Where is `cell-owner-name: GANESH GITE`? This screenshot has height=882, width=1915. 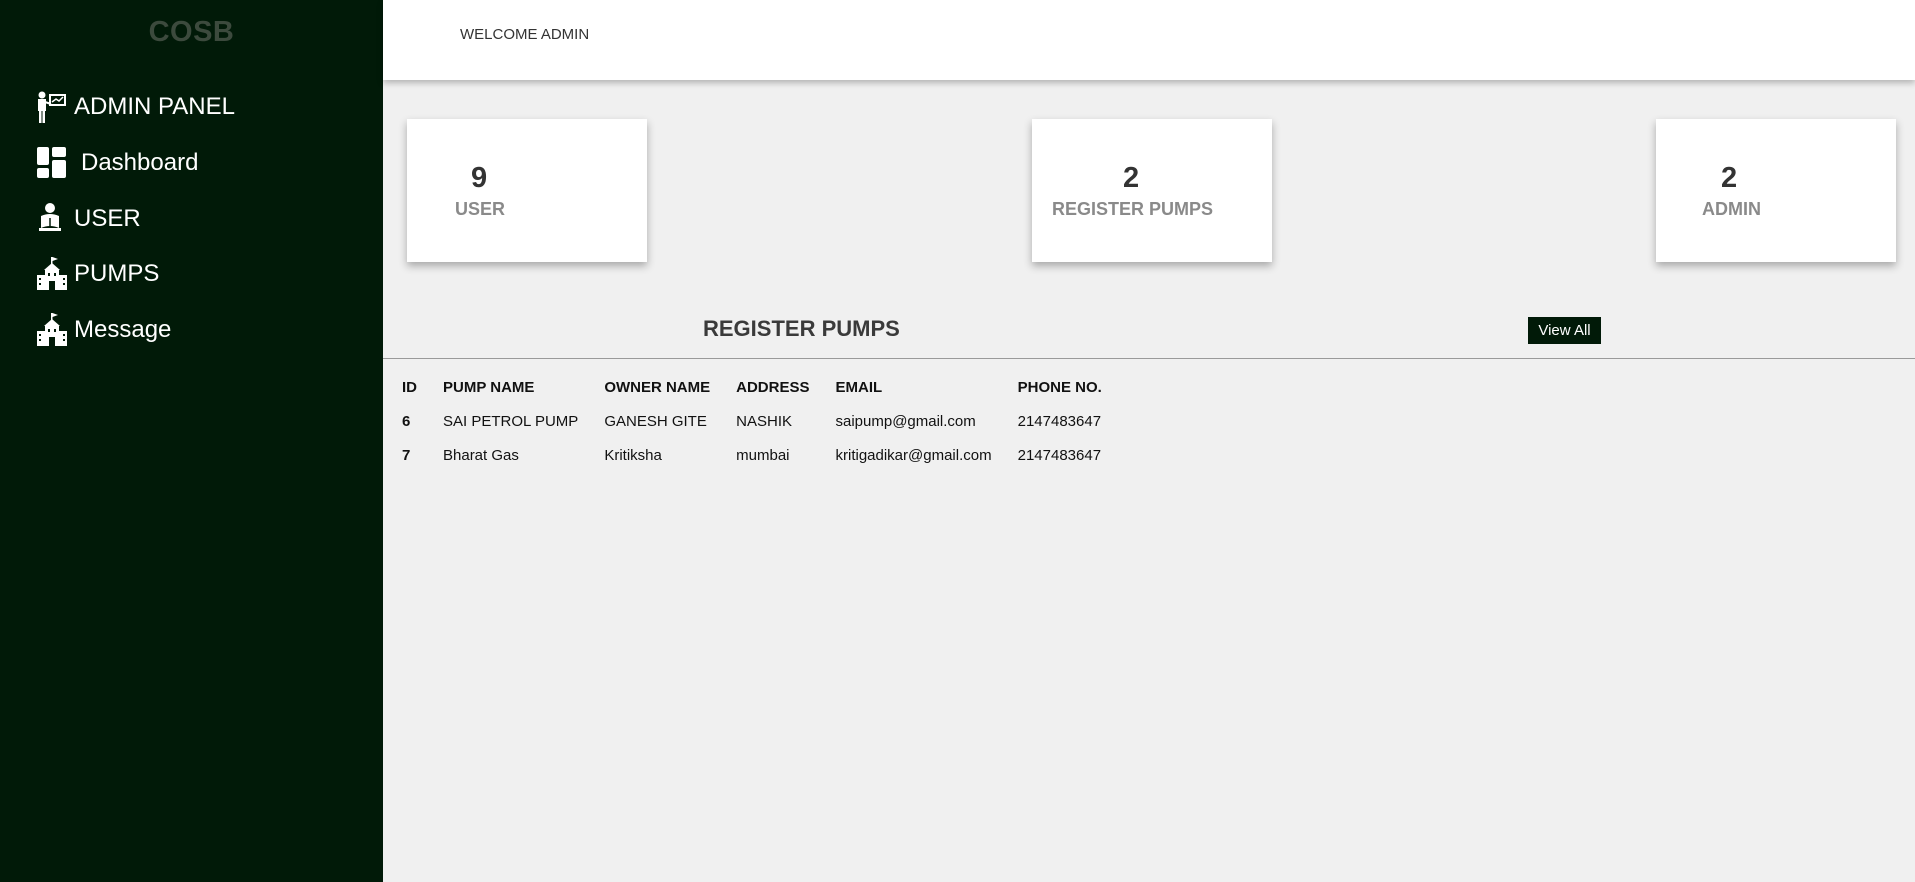 cell-owner-name: GANESH GITE is located at coordinates (655, 421).